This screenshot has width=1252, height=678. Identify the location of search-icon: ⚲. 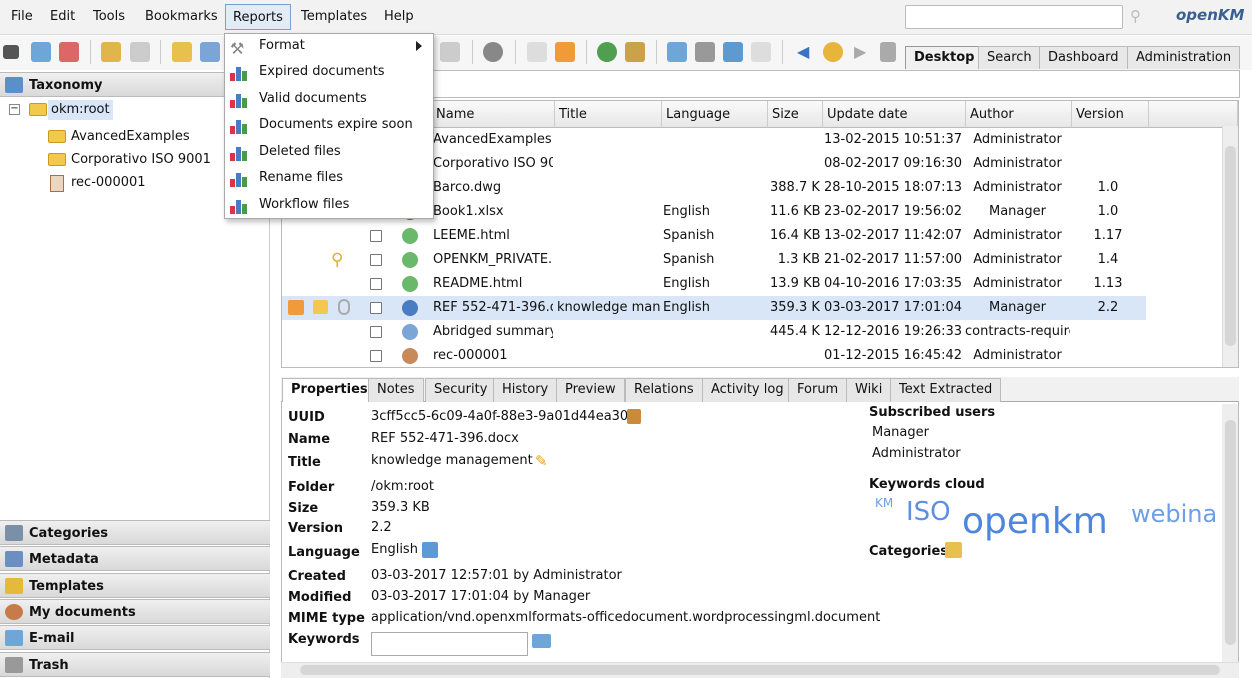
(1139, 16).